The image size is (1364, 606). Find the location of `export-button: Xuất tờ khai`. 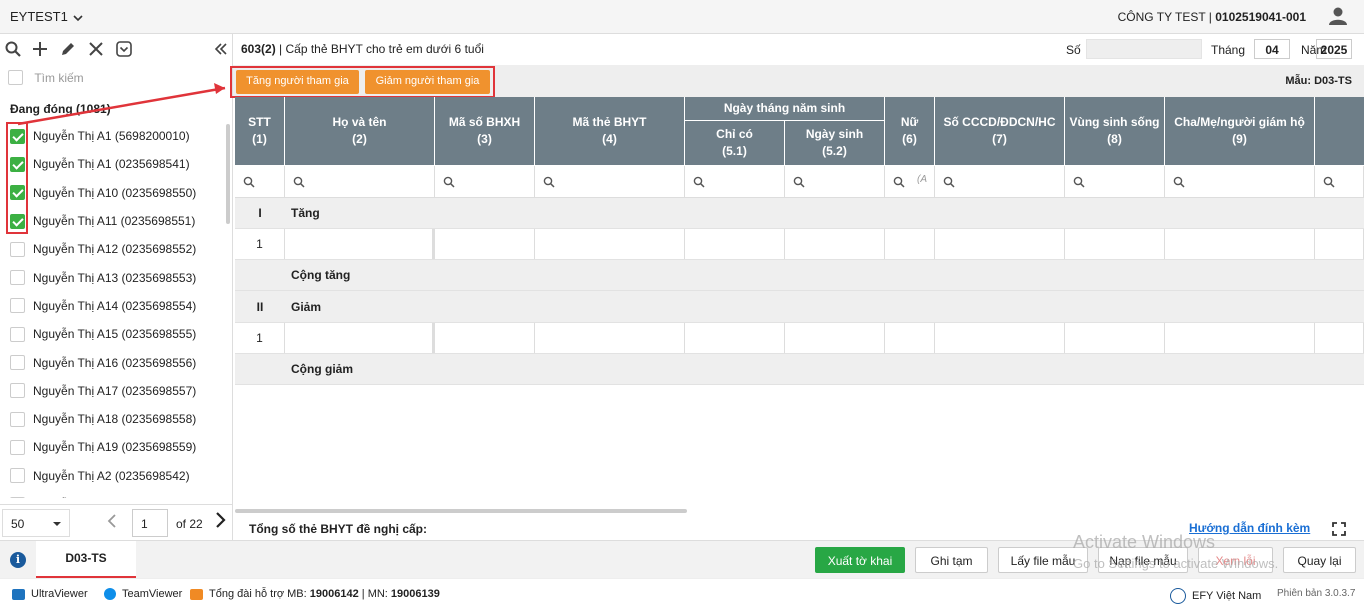

export-button: Xuất tờ khai is located at coordinates (860, 560).